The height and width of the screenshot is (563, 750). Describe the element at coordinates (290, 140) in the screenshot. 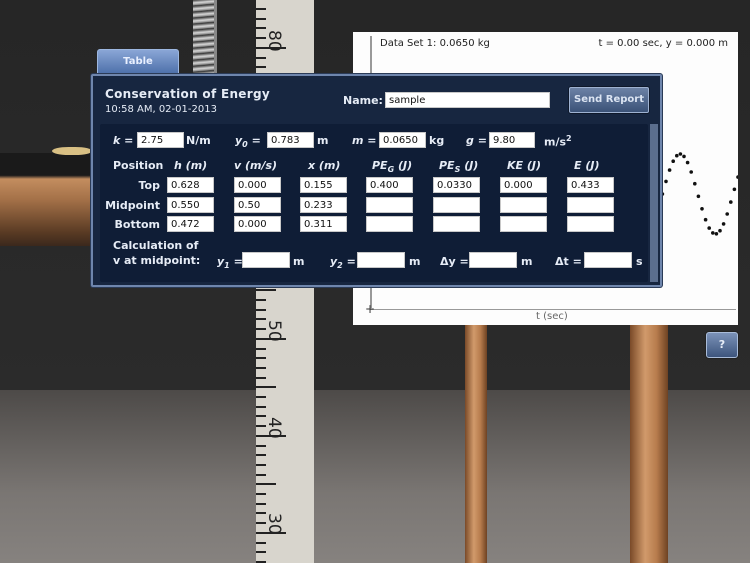

I see `y0-input` at that location.